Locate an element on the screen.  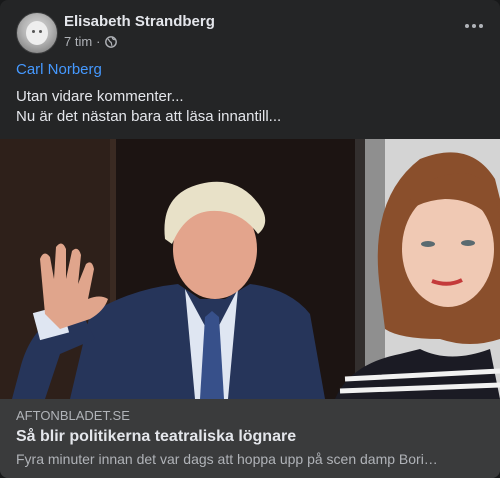
avatar is located at coordinates (37, 33).